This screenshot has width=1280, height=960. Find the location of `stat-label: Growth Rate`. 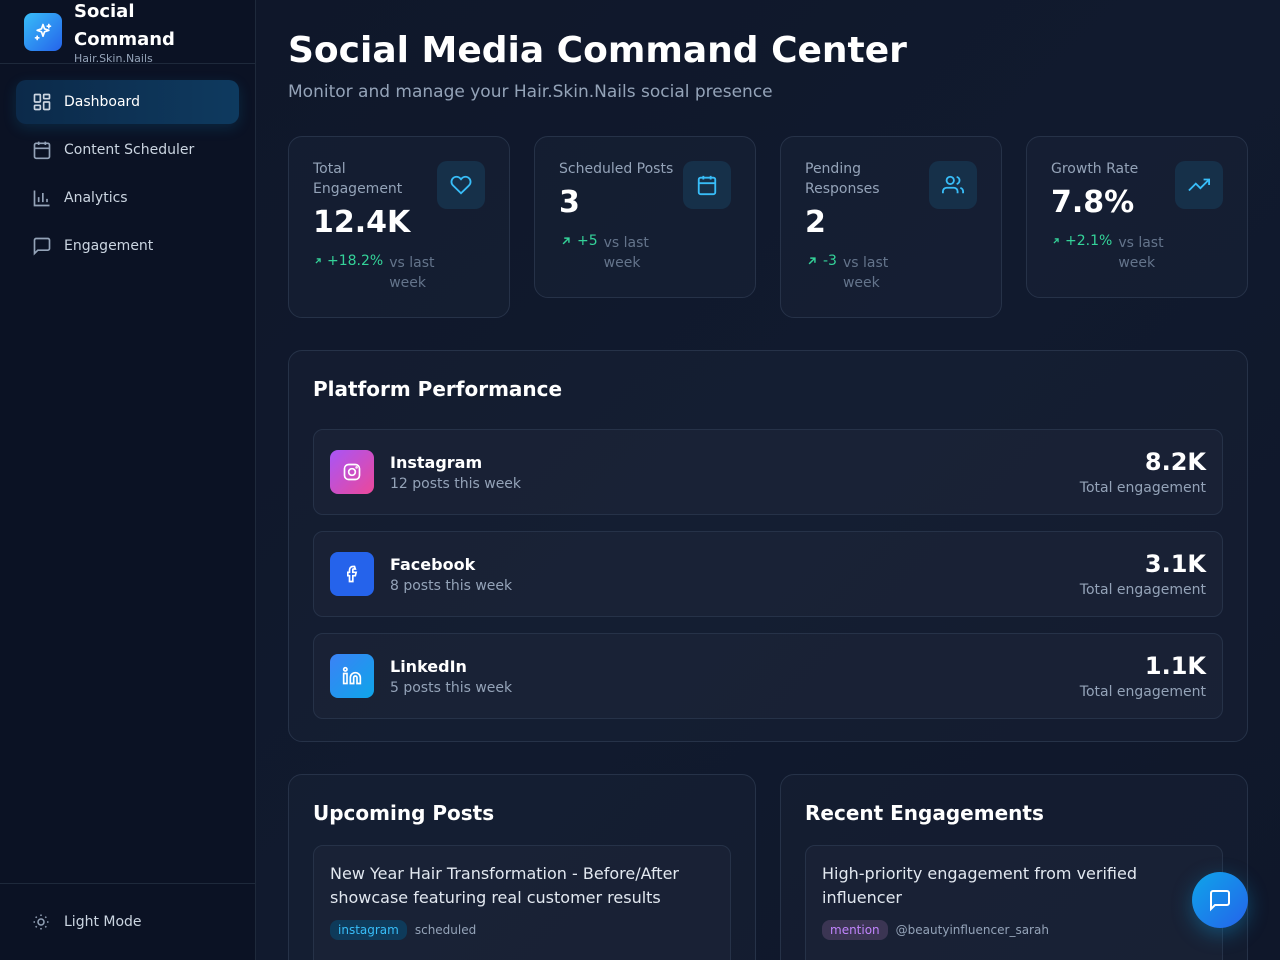

stat-label: Growth Rate is located at coordinates (1095, 169).